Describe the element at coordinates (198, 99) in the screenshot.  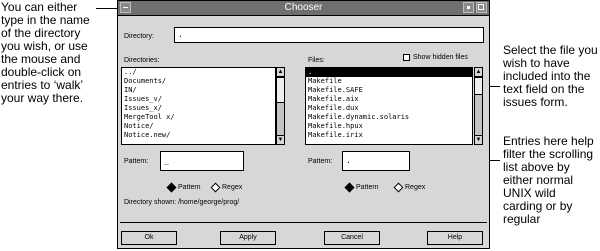
I see `list-item: Issues_v/` at that location.